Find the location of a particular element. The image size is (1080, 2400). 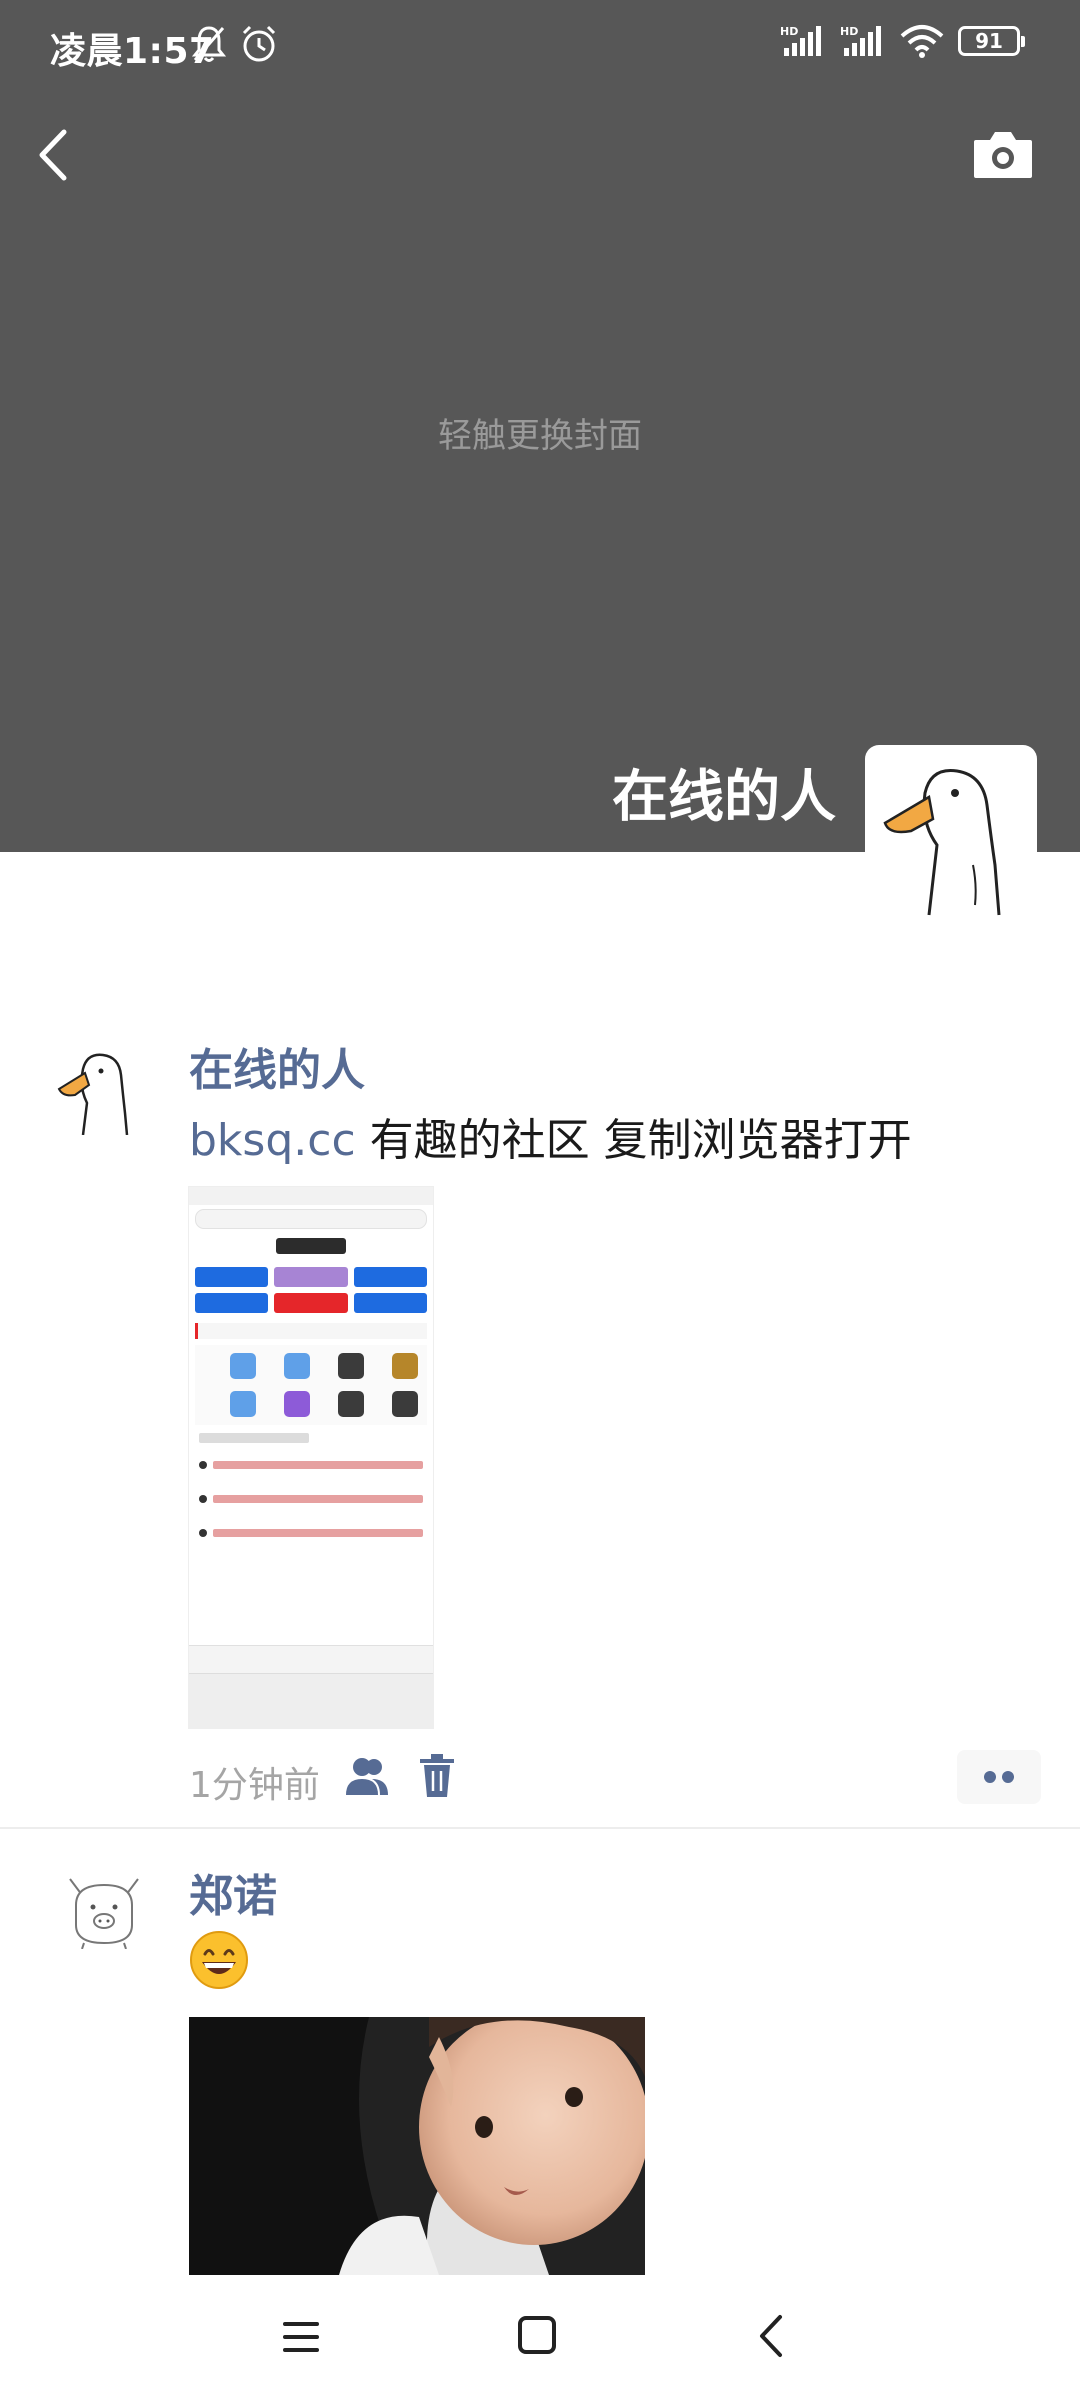

post-photo is located at coordinates (417, 2146).